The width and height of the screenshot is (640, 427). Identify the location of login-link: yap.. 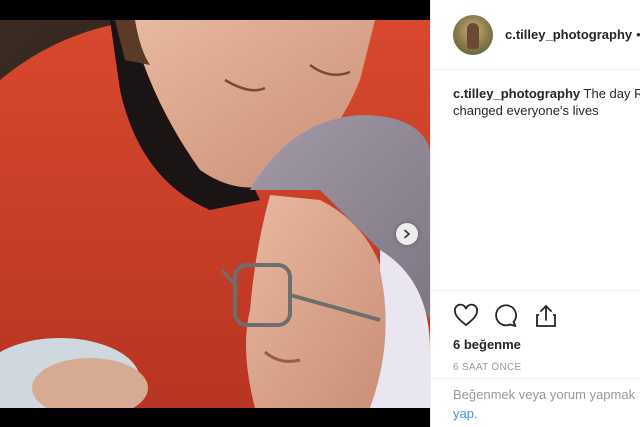
(465, 413).